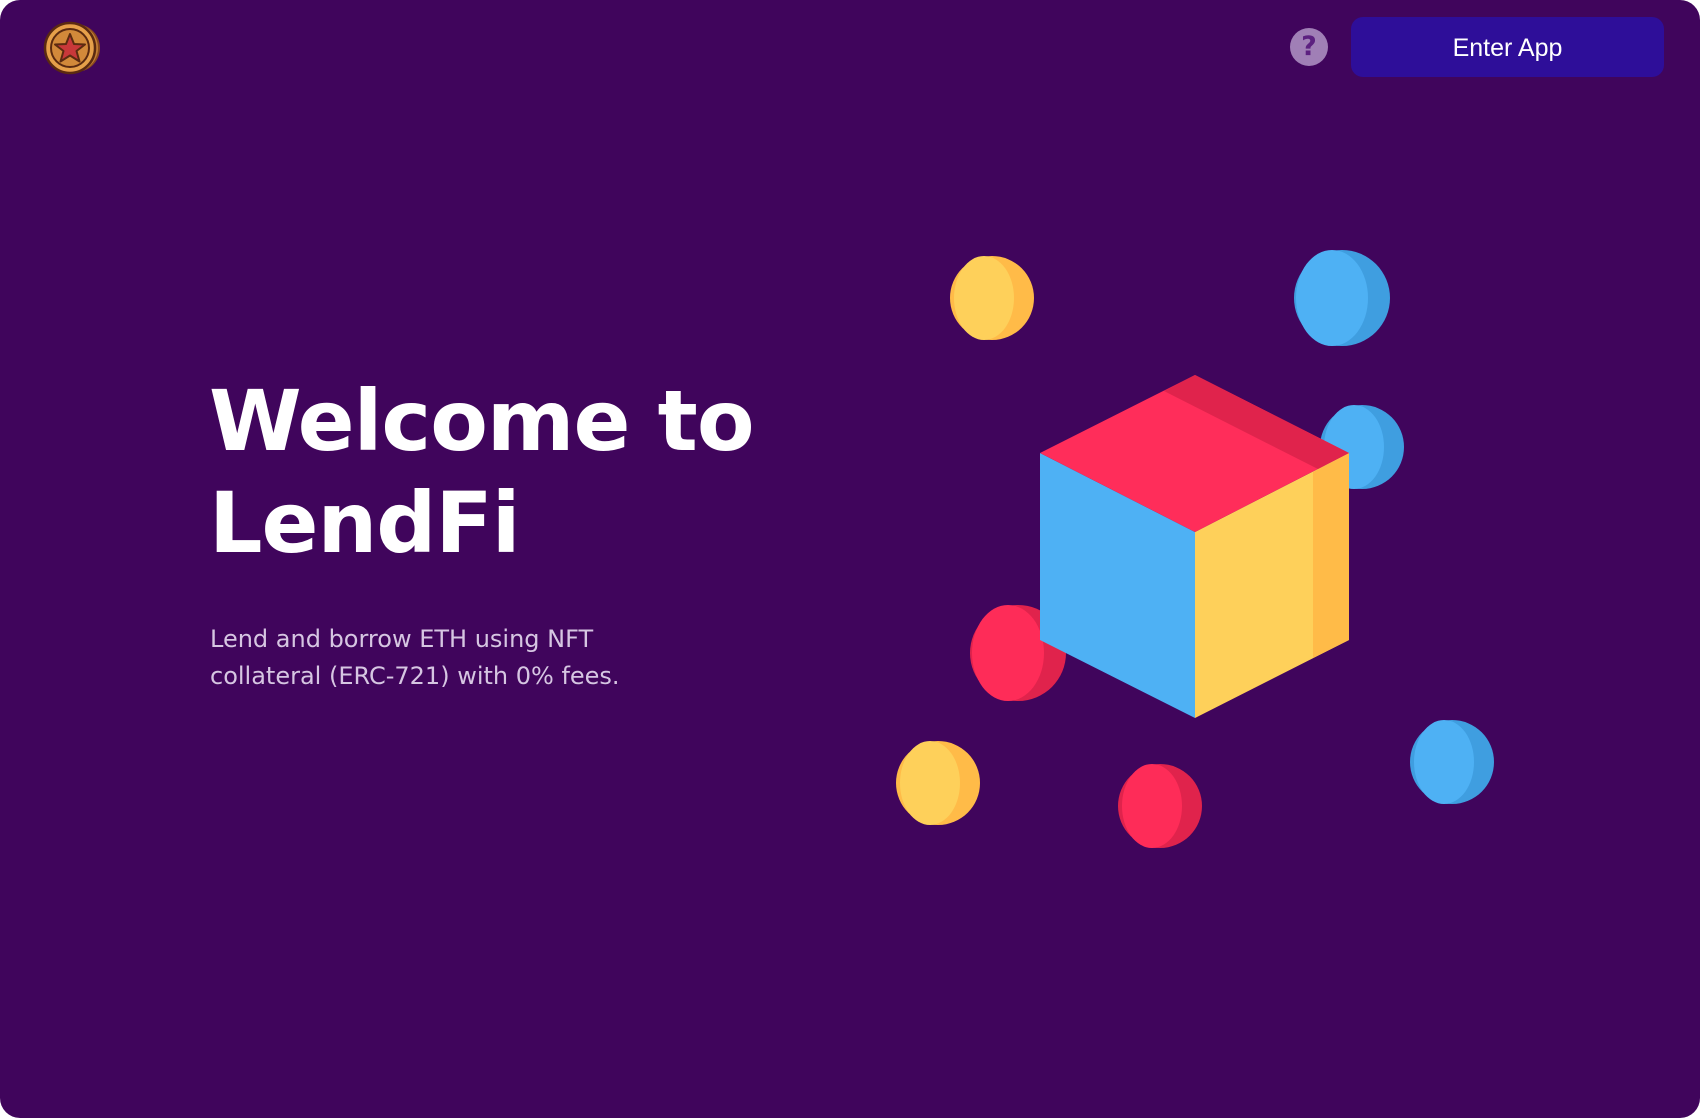  I want to click on star-coin-icon, so click(72, 48).